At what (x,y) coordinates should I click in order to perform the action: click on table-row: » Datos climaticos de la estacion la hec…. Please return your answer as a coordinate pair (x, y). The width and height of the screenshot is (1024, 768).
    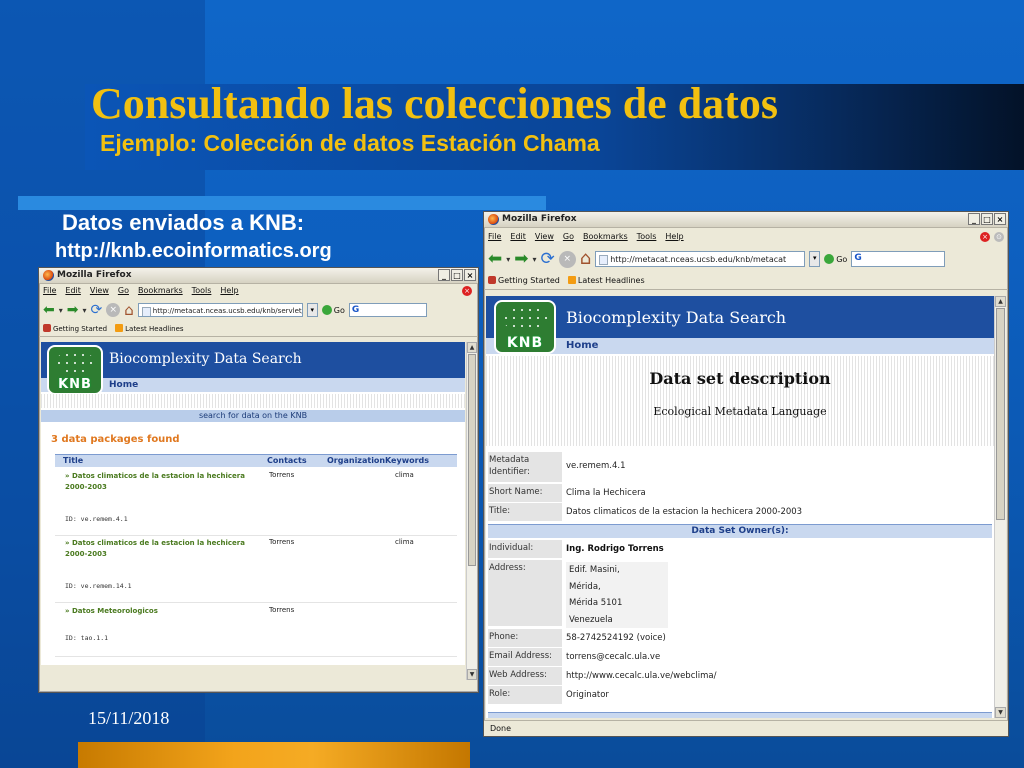
    Looking at the image, I should click on (256, 570).